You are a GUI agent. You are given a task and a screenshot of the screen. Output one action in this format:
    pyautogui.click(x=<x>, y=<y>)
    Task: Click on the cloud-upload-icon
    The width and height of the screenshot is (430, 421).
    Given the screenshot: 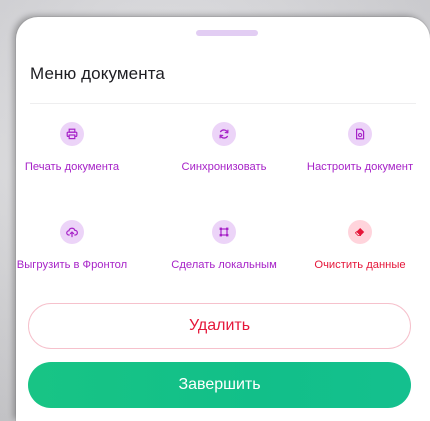 What is the action you would take?
    pyautogui.click(x=72, y=232)
    